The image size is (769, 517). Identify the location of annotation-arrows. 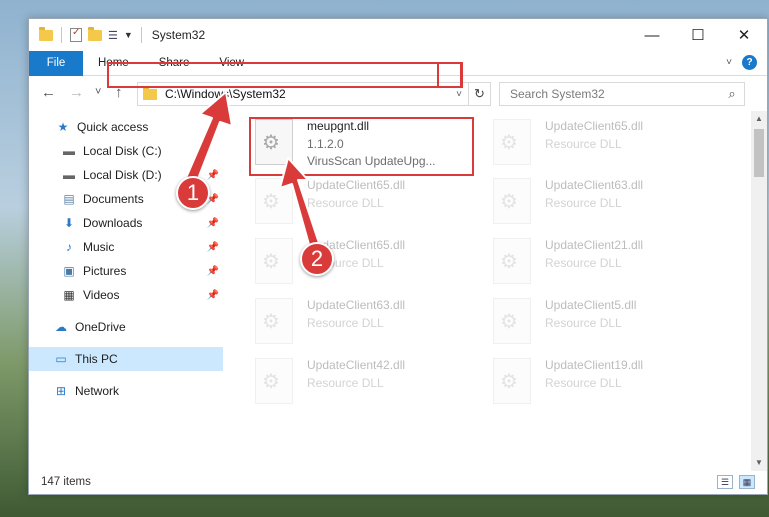
(253, 170).